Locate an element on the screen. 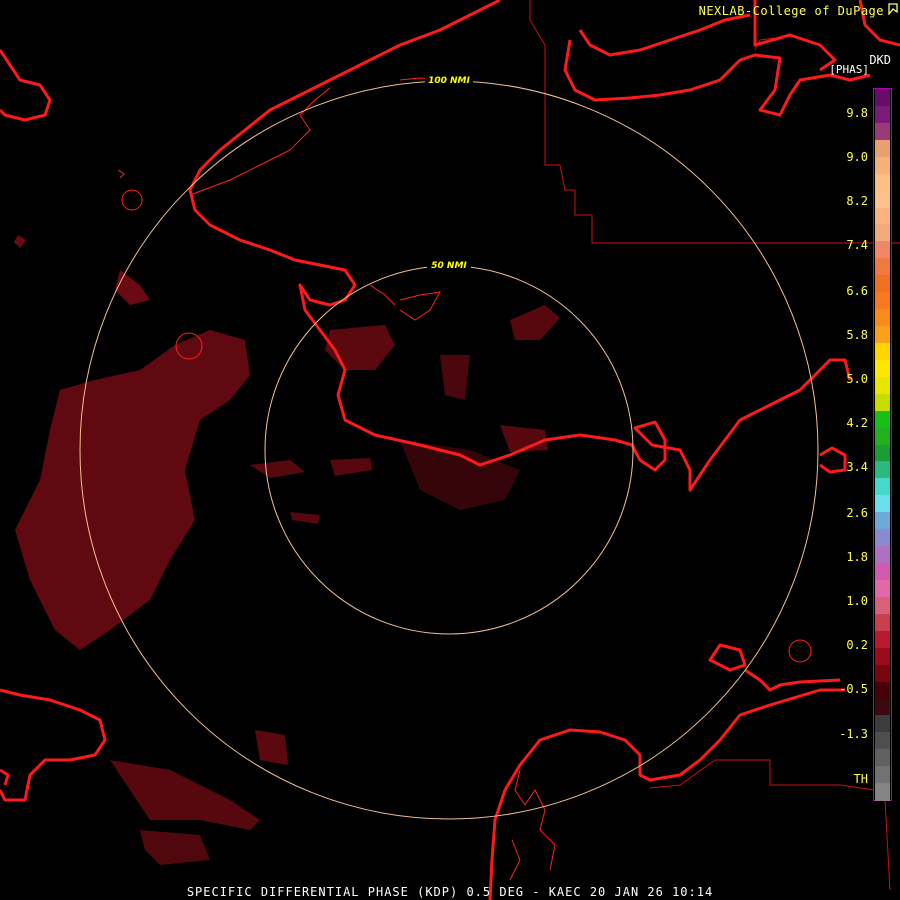 The image size is (900, 900). color-scale-tick-label: -0.5 is located at coordinates (853, 689).